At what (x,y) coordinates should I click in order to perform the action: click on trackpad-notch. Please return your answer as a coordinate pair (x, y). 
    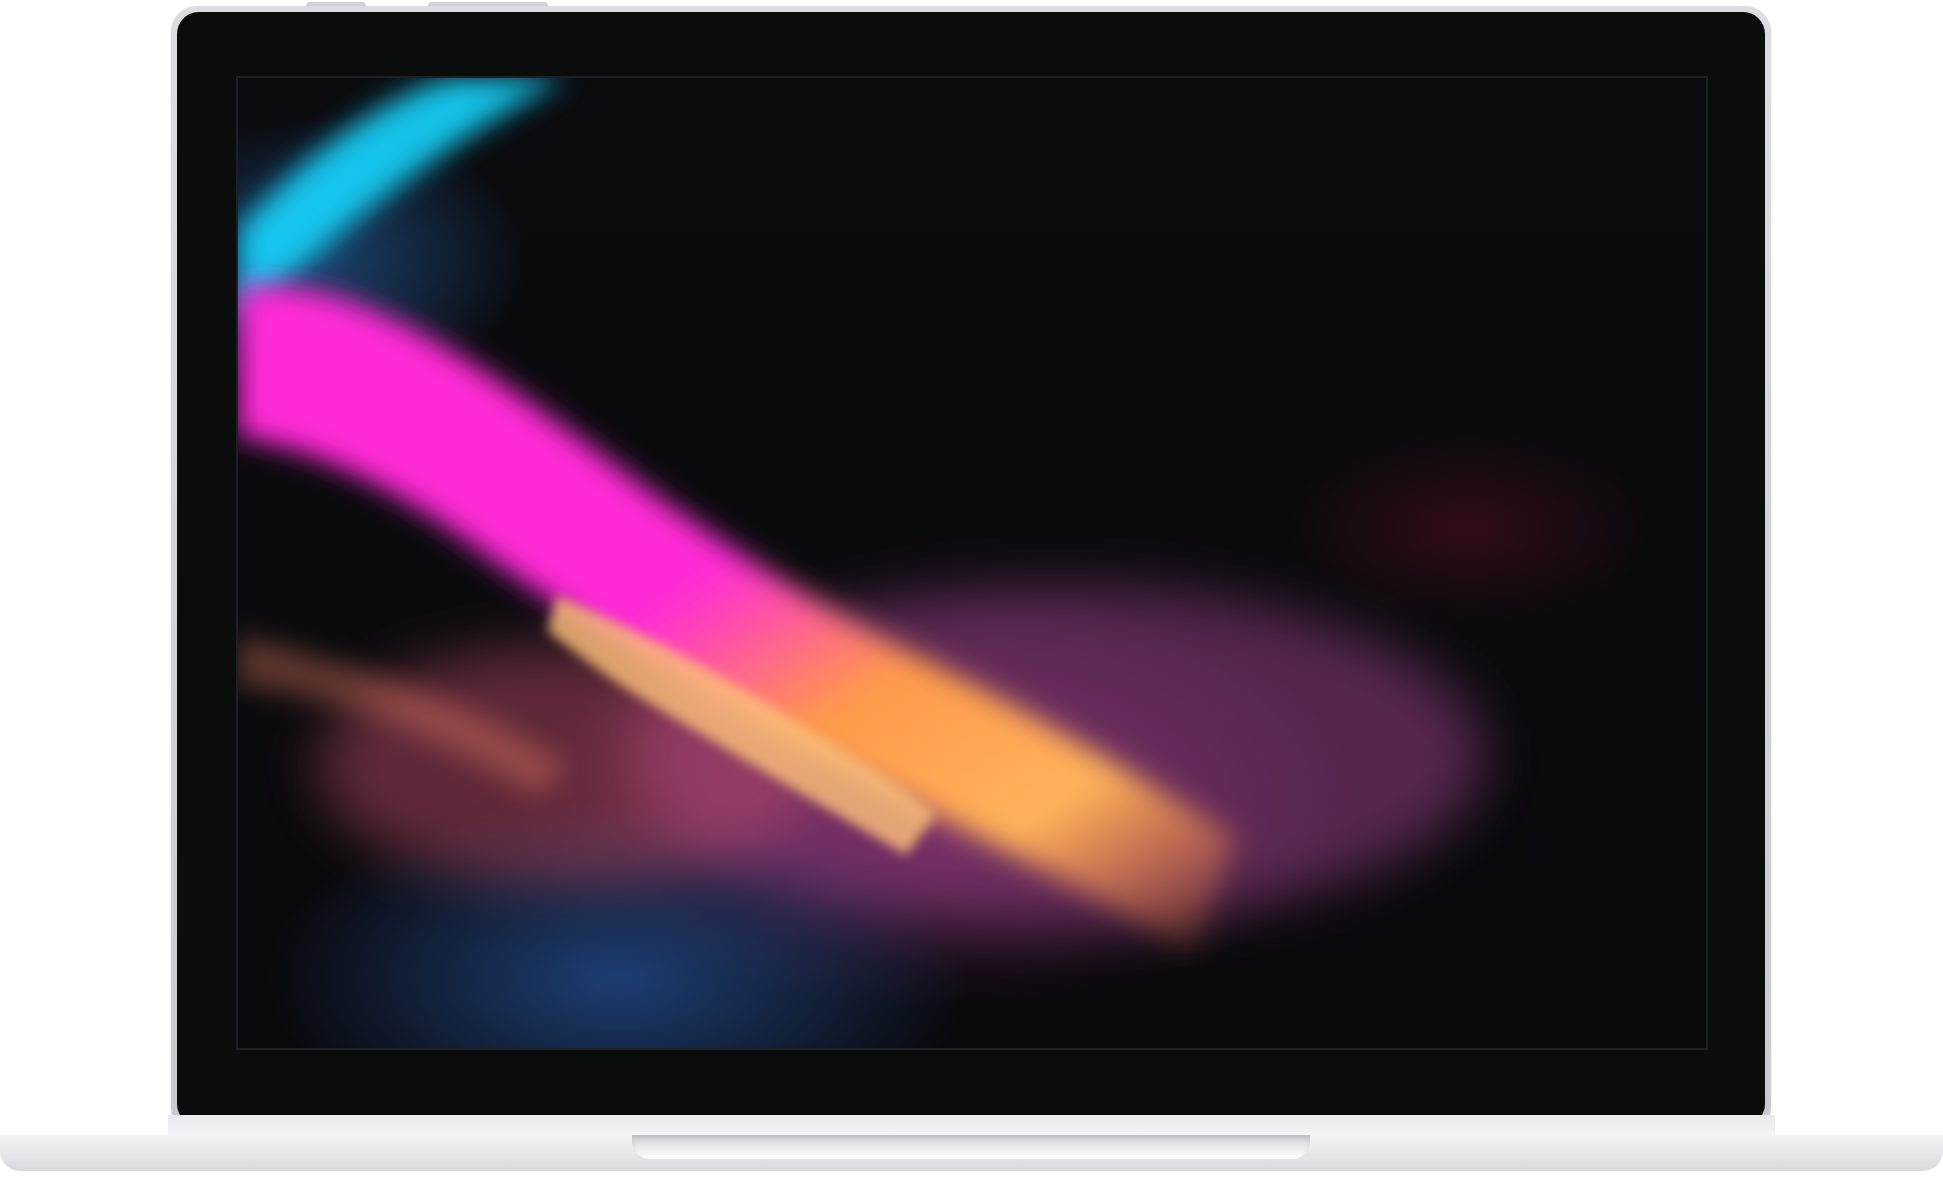
    Looking at the image, I should click on (971, 1147).